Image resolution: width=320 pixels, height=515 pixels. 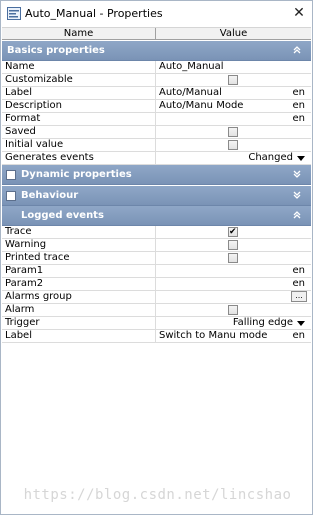 I want to click on property-row-warning: Warning, so click(x=156, y=245).